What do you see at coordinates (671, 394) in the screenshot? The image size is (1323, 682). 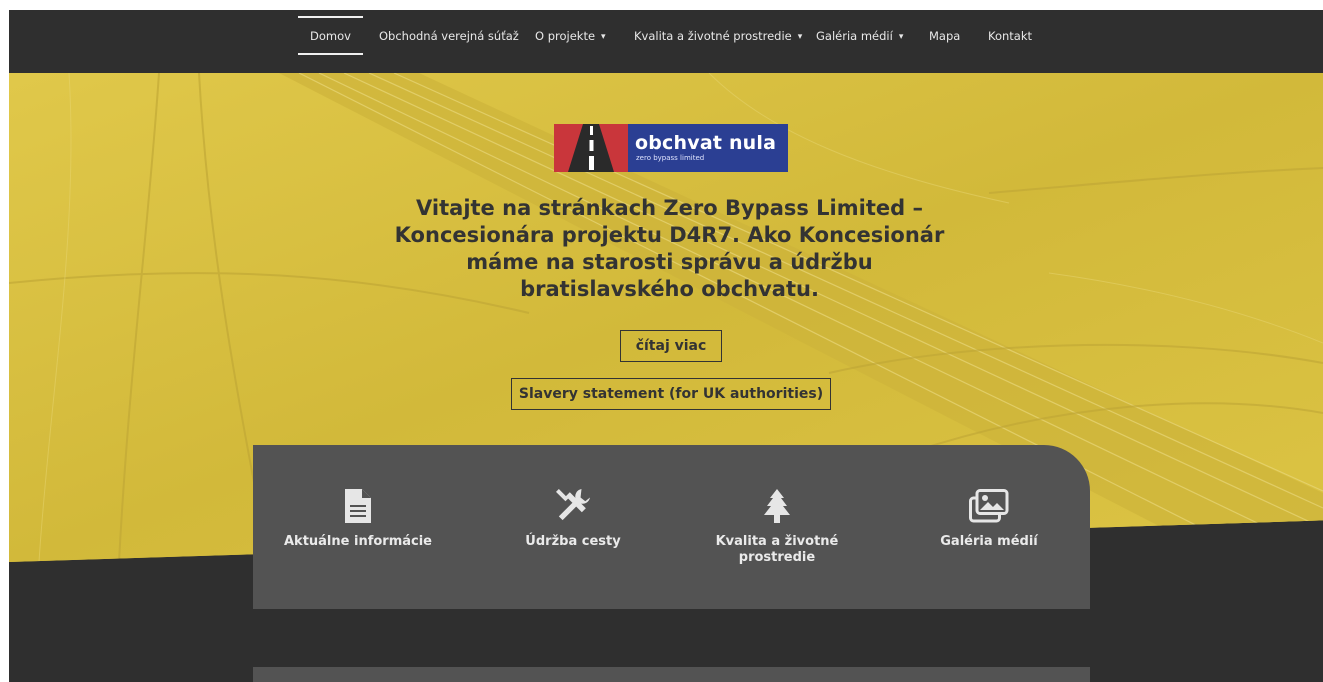 I see `slavery-statement-button: Slavery statement (for UK authorities)` at bounding box center [671, 394].